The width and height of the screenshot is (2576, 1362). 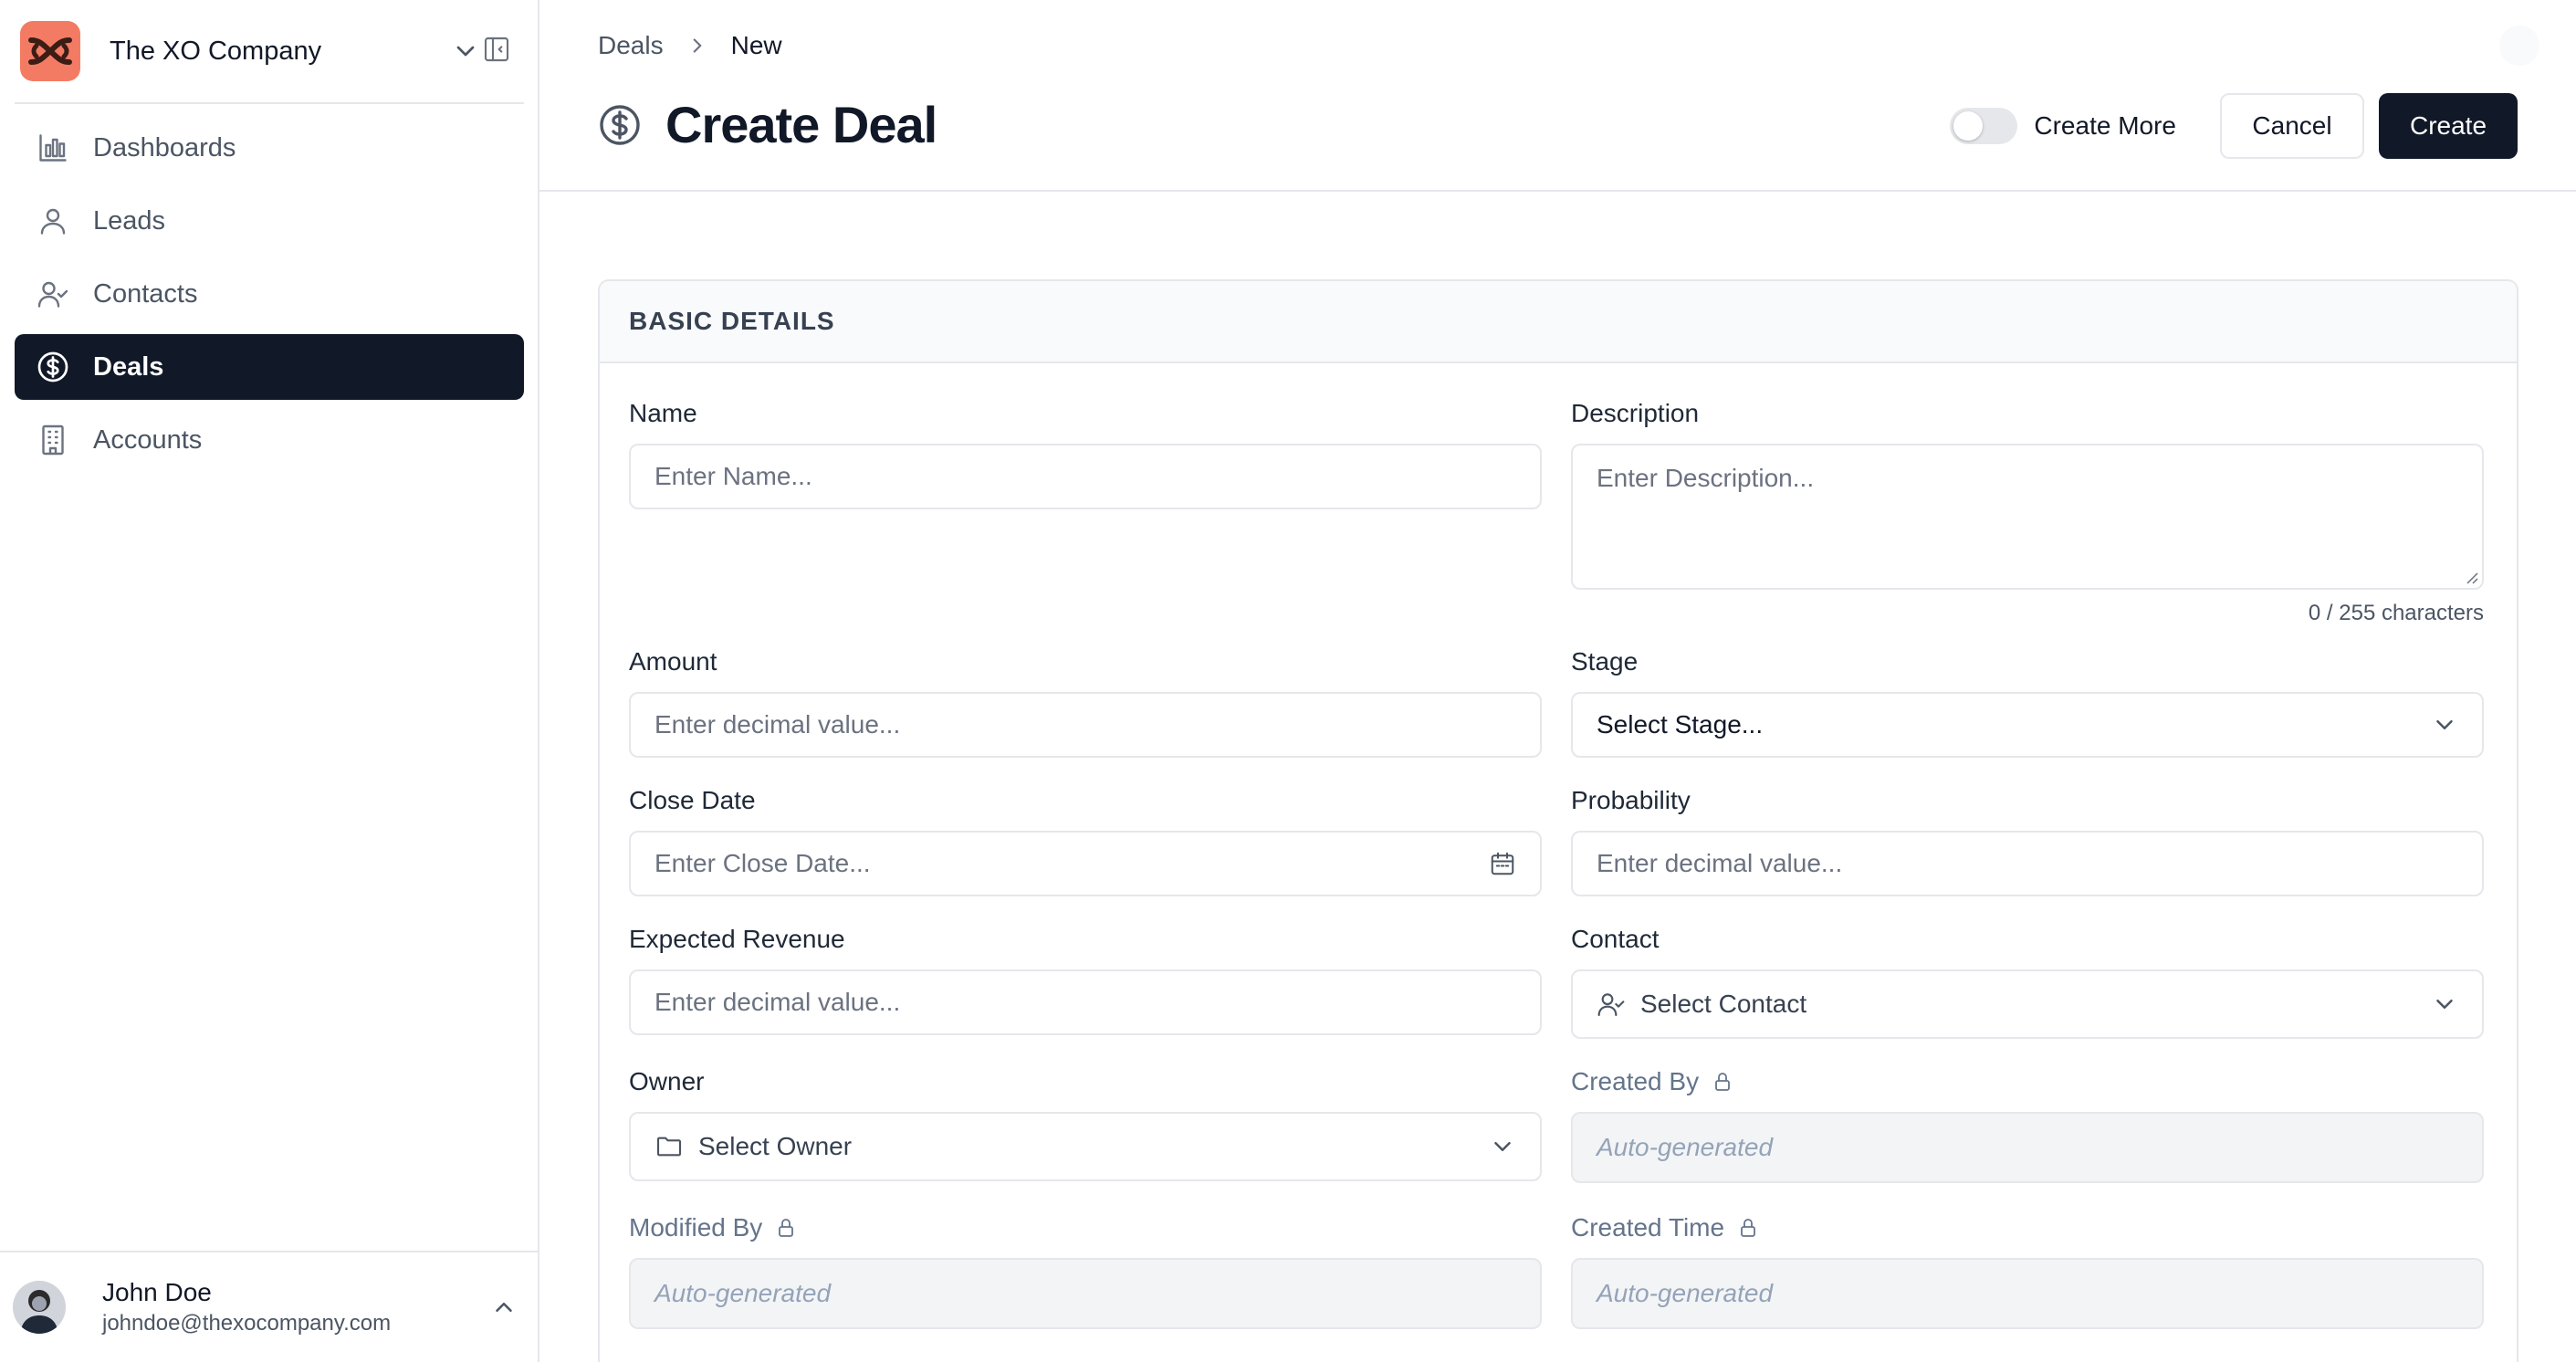 I want to click on created-by-label-text: Created By, so click(x=1635, y=1081).